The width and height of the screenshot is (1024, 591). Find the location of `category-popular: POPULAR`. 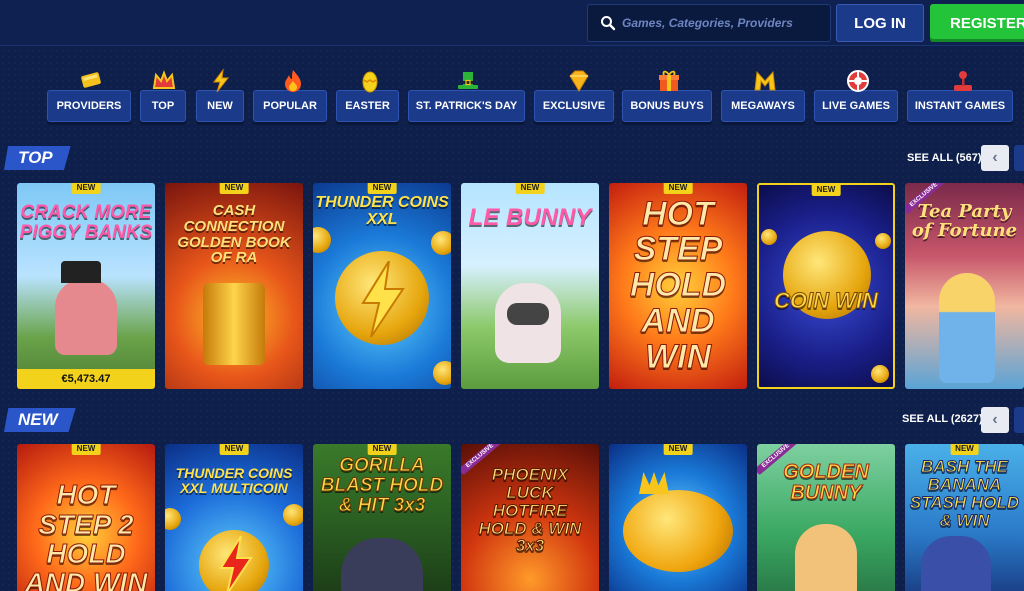

category-popular: POPULAR is located at coordinates (290, 106).